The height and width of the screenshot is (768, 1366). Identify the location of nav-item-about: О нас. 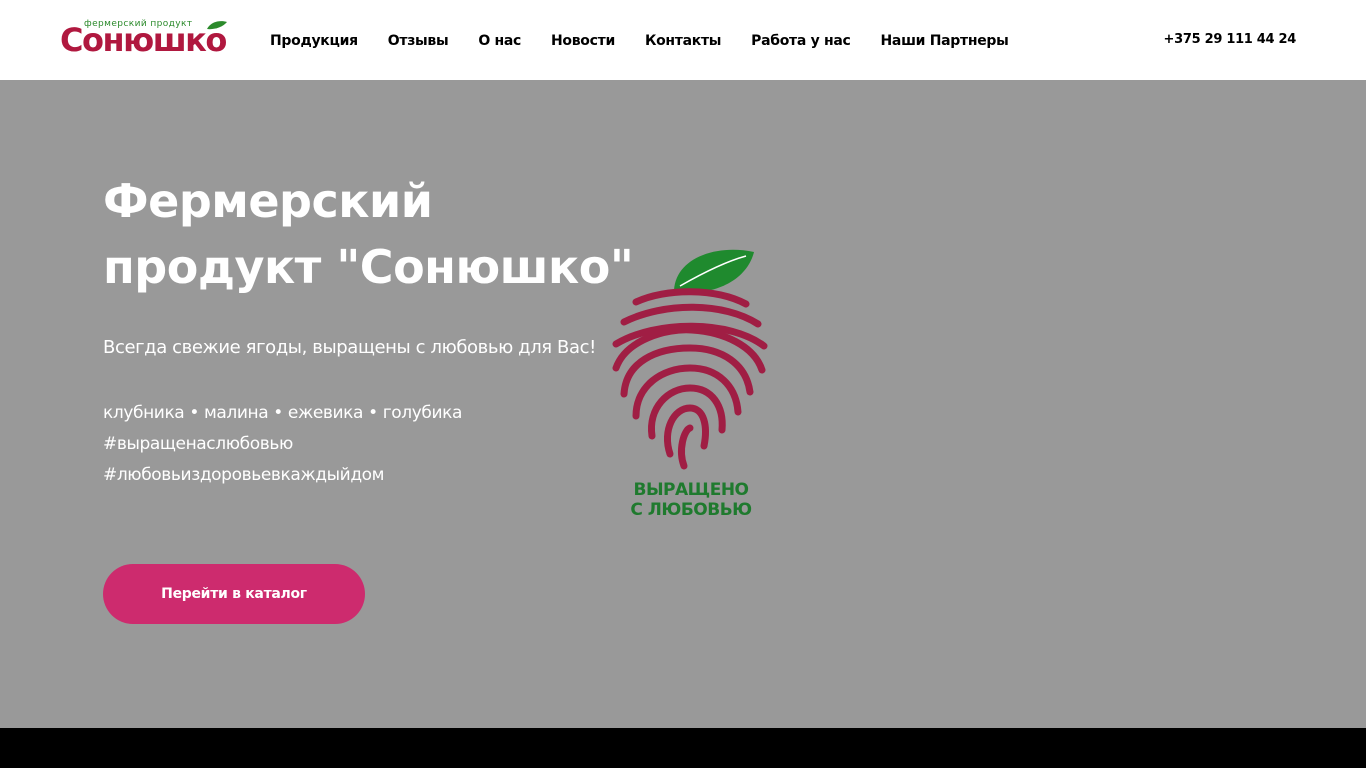
(499, 41).